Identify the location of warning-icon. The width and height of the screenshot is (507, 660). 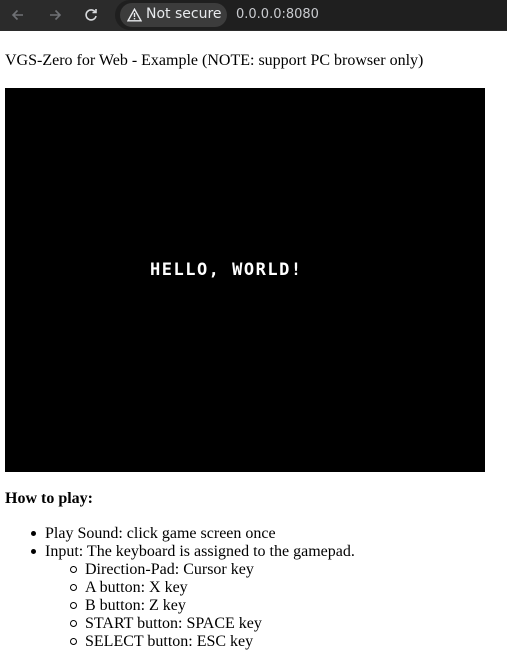
(134, 17).